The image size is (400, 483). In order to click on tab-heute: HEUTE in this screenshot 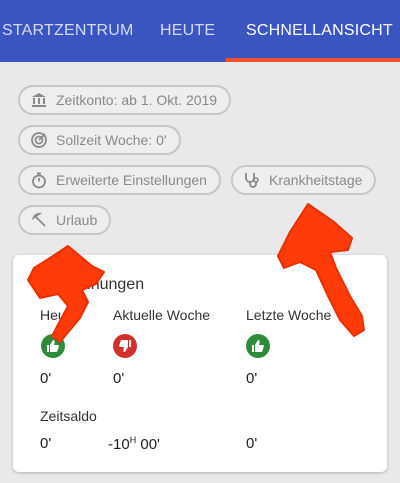, I will do `click(187, 31)`.